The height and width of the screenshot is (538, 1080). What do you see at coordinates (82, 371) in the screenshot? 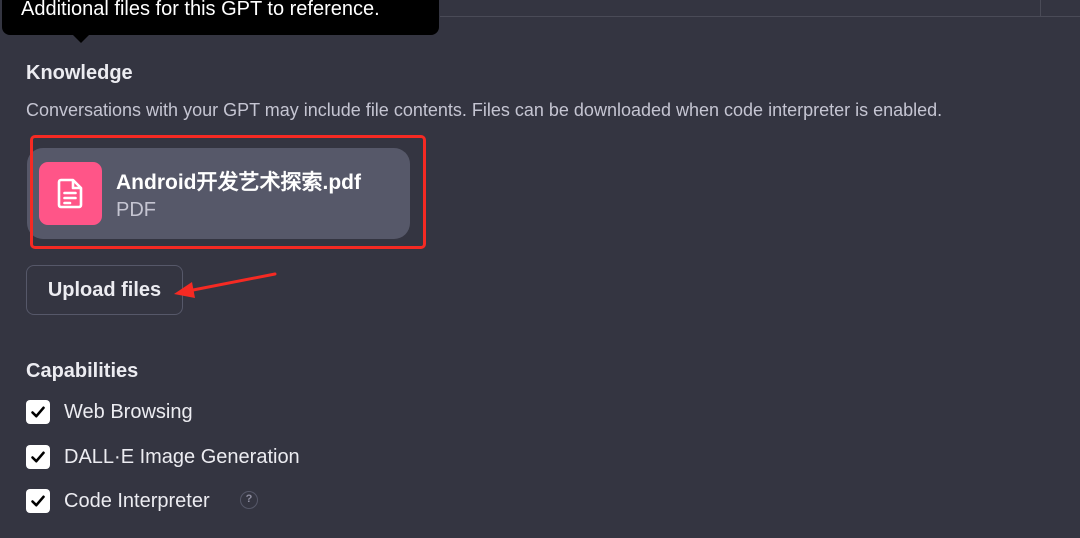
I see `capabilities-title: Capabilities` at bounding box center [82, 371].